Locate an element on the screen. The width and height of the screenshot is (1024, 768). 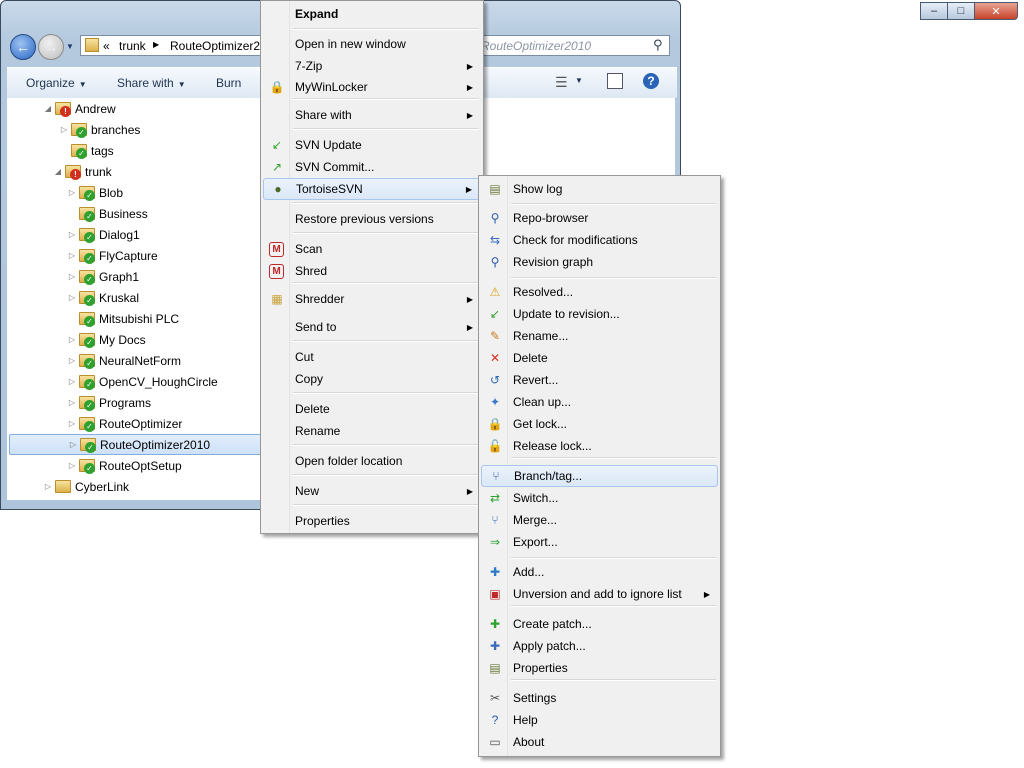
svn-menu-item-unversion-and-add-to-ignore-list: ▣ Unversion and add to ignore list ▶ is located at coordinates (599, 594).